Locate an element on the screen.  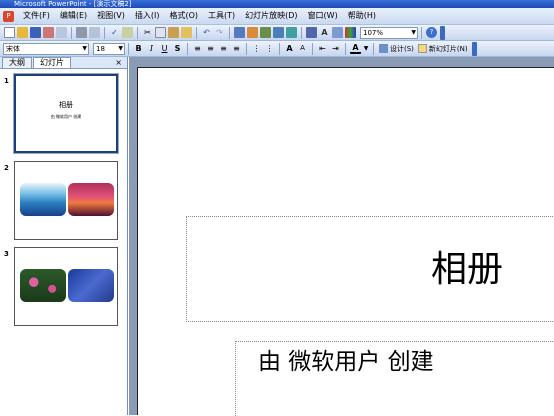
slide-number: 3 is located at coordinates (6, 254).